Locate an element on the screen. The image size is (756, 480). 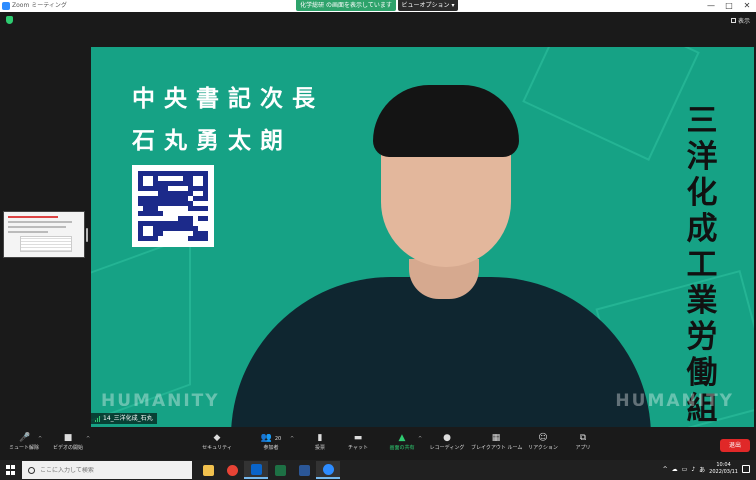
background-shape is located at coordinates (611, 104).